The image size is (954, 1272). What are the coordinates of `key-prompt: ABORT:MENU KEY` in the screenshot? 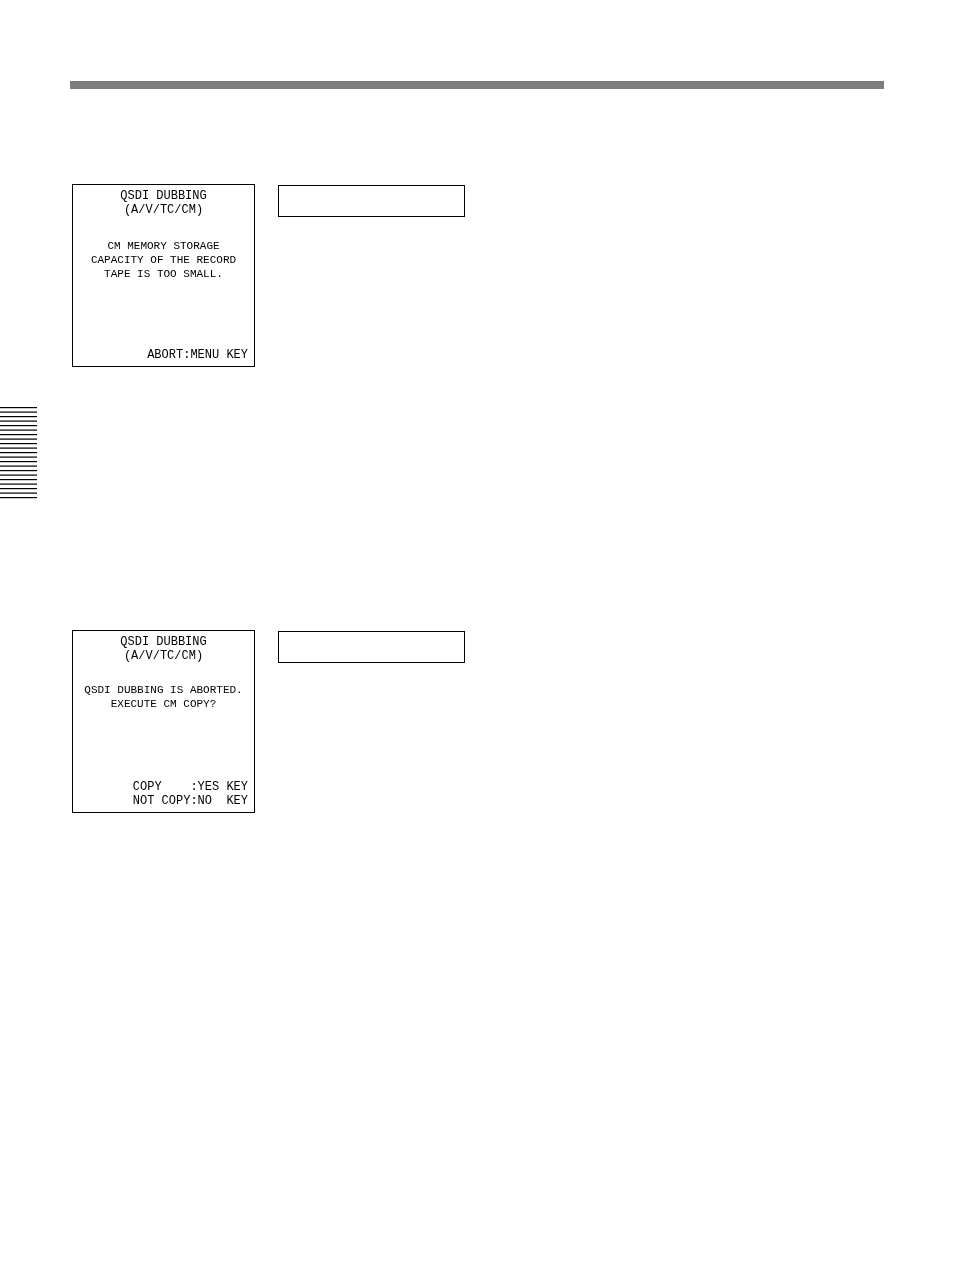 It's located at (198, 355).